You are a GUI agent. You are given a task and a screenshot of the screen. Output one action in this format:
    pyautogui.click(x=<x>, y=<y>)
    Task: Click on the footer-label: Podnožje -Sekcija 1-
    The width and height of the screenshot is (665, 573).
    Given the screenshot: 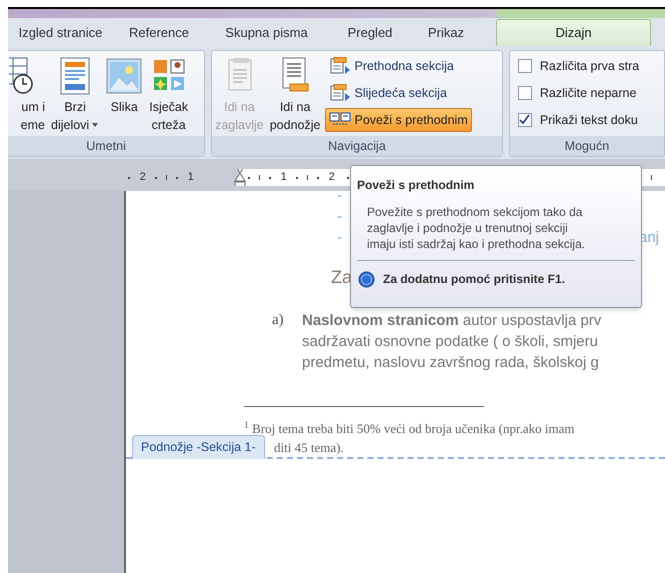 What is the action you would take?
    pyautogui.click(x=198, y=447)
    